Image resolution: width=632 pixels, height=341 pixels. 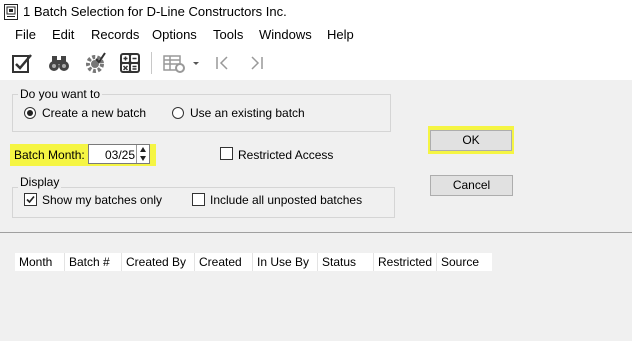 I want to click on column-month: Month, so click(x=40, y=262).